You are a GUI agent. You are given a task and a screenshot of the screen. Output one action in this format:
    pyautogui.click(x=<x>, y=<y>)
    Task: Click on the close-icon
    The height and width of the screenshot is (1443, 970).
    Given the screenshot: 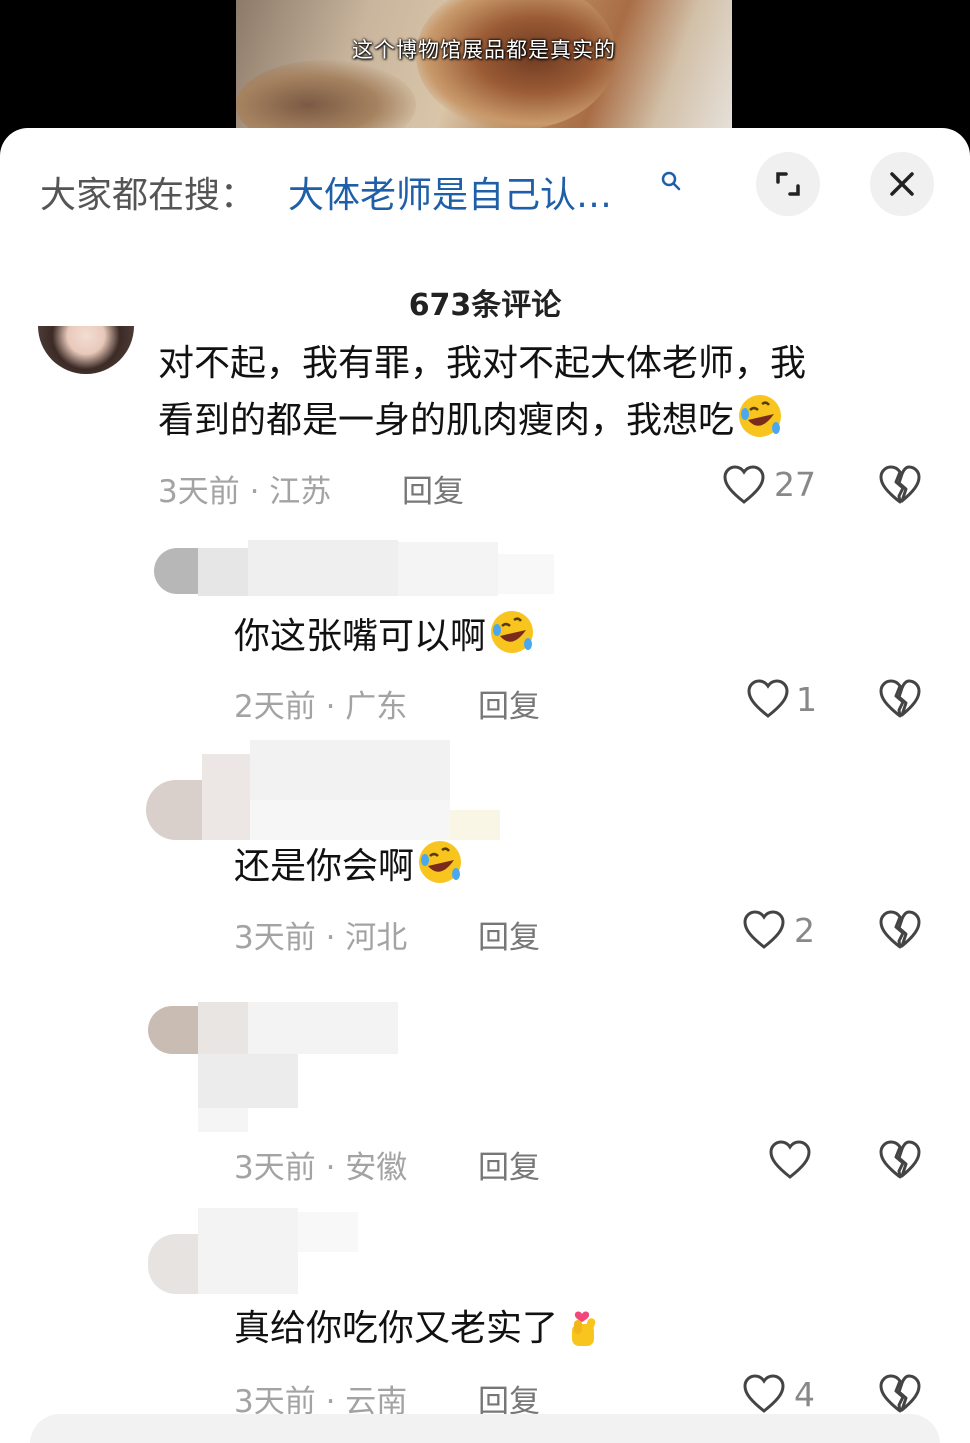 What is the action you would take?
    pyautogui.click(x=902, y=184)
    